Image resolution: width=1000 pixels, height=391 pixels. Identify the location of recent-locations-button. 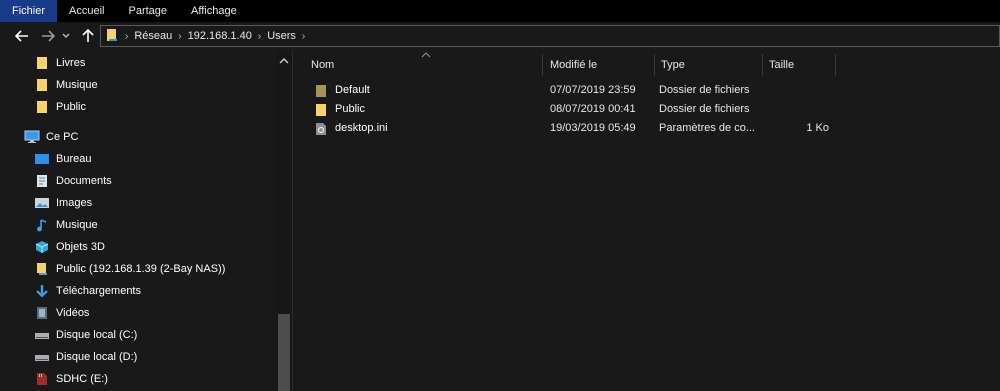
(66, 36).